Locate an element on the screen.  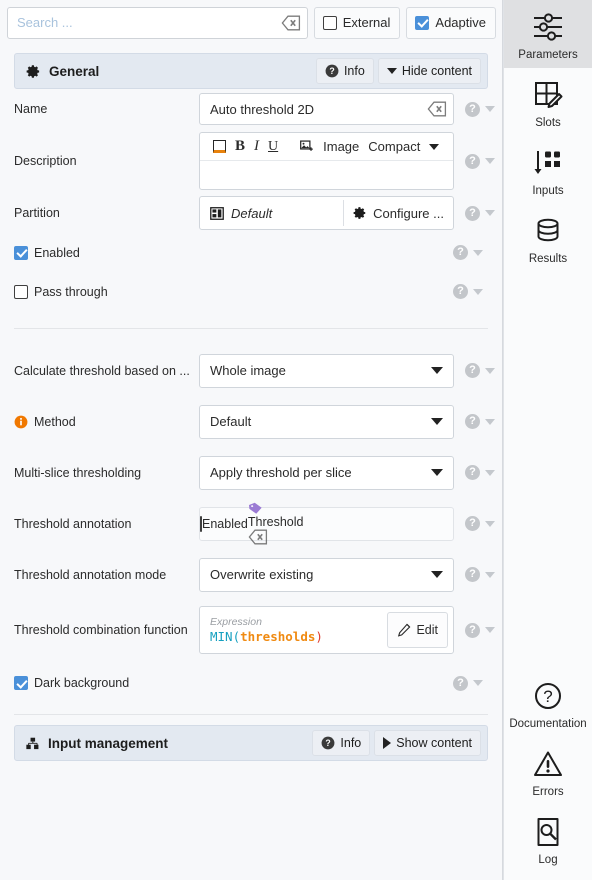
threshold-combination-expression-field: Expression MIN(thresholds) Edit is located at coordinates (326, 630).